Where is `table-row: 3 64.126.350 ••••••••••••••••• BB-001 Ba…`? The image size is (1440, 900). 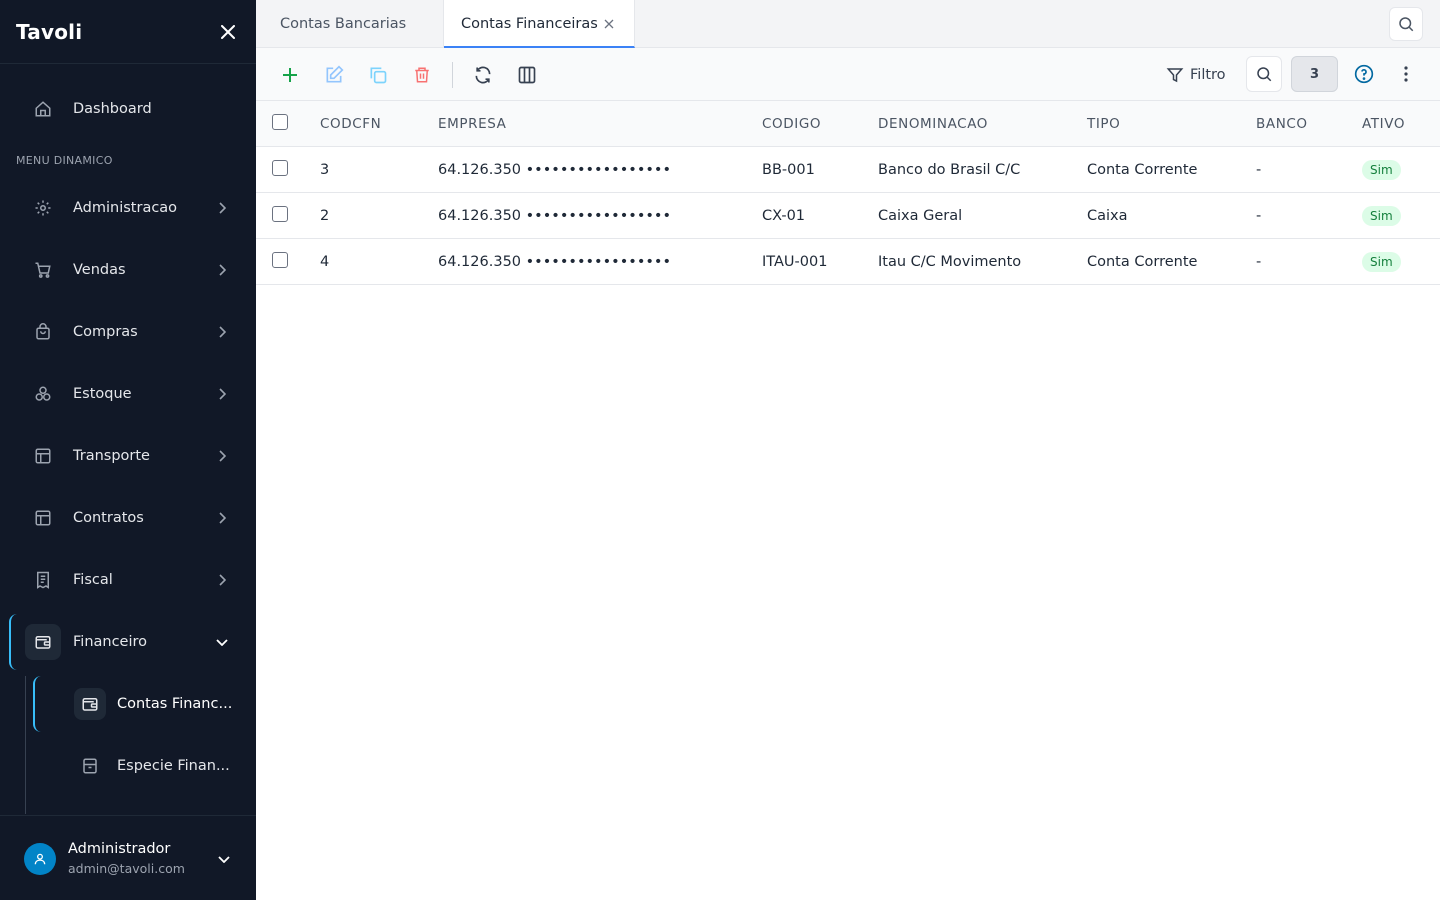 table-row: 3 64.126.350 ••••••••••••••••• BB-001 Ba… is located at coordinates (848, 170).